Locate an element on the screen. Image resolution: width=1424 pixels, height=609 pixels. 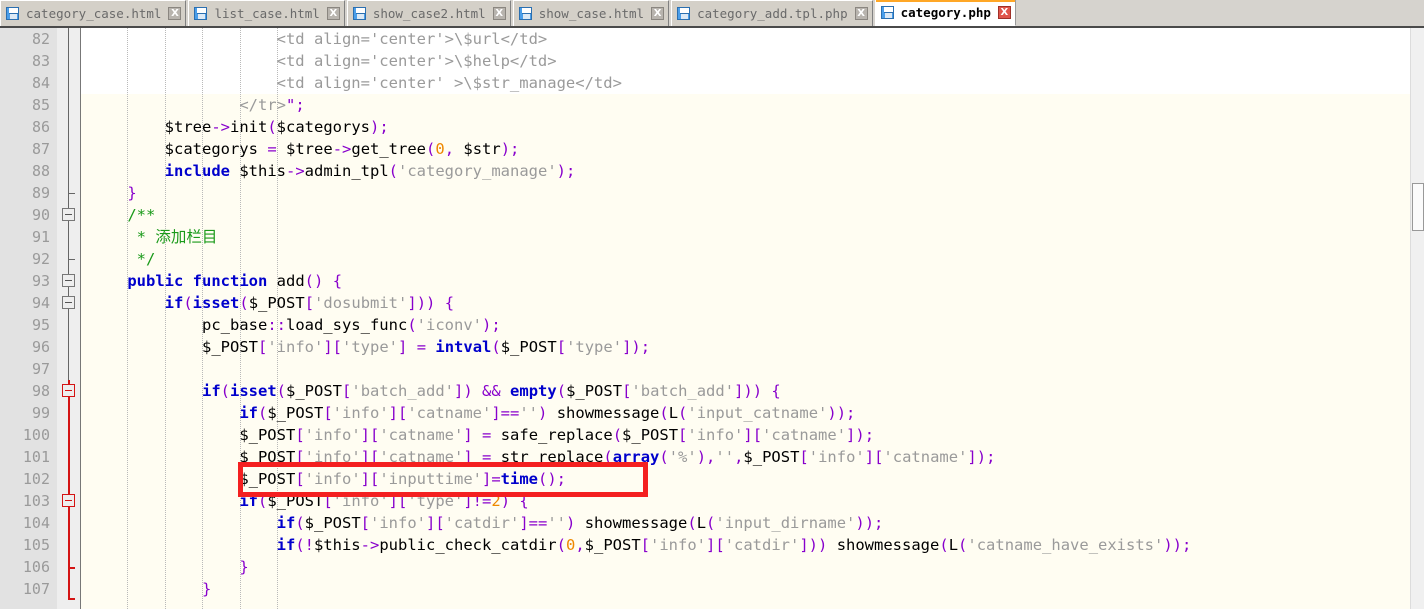
code-folding-column is located at coordinates (69, 318).